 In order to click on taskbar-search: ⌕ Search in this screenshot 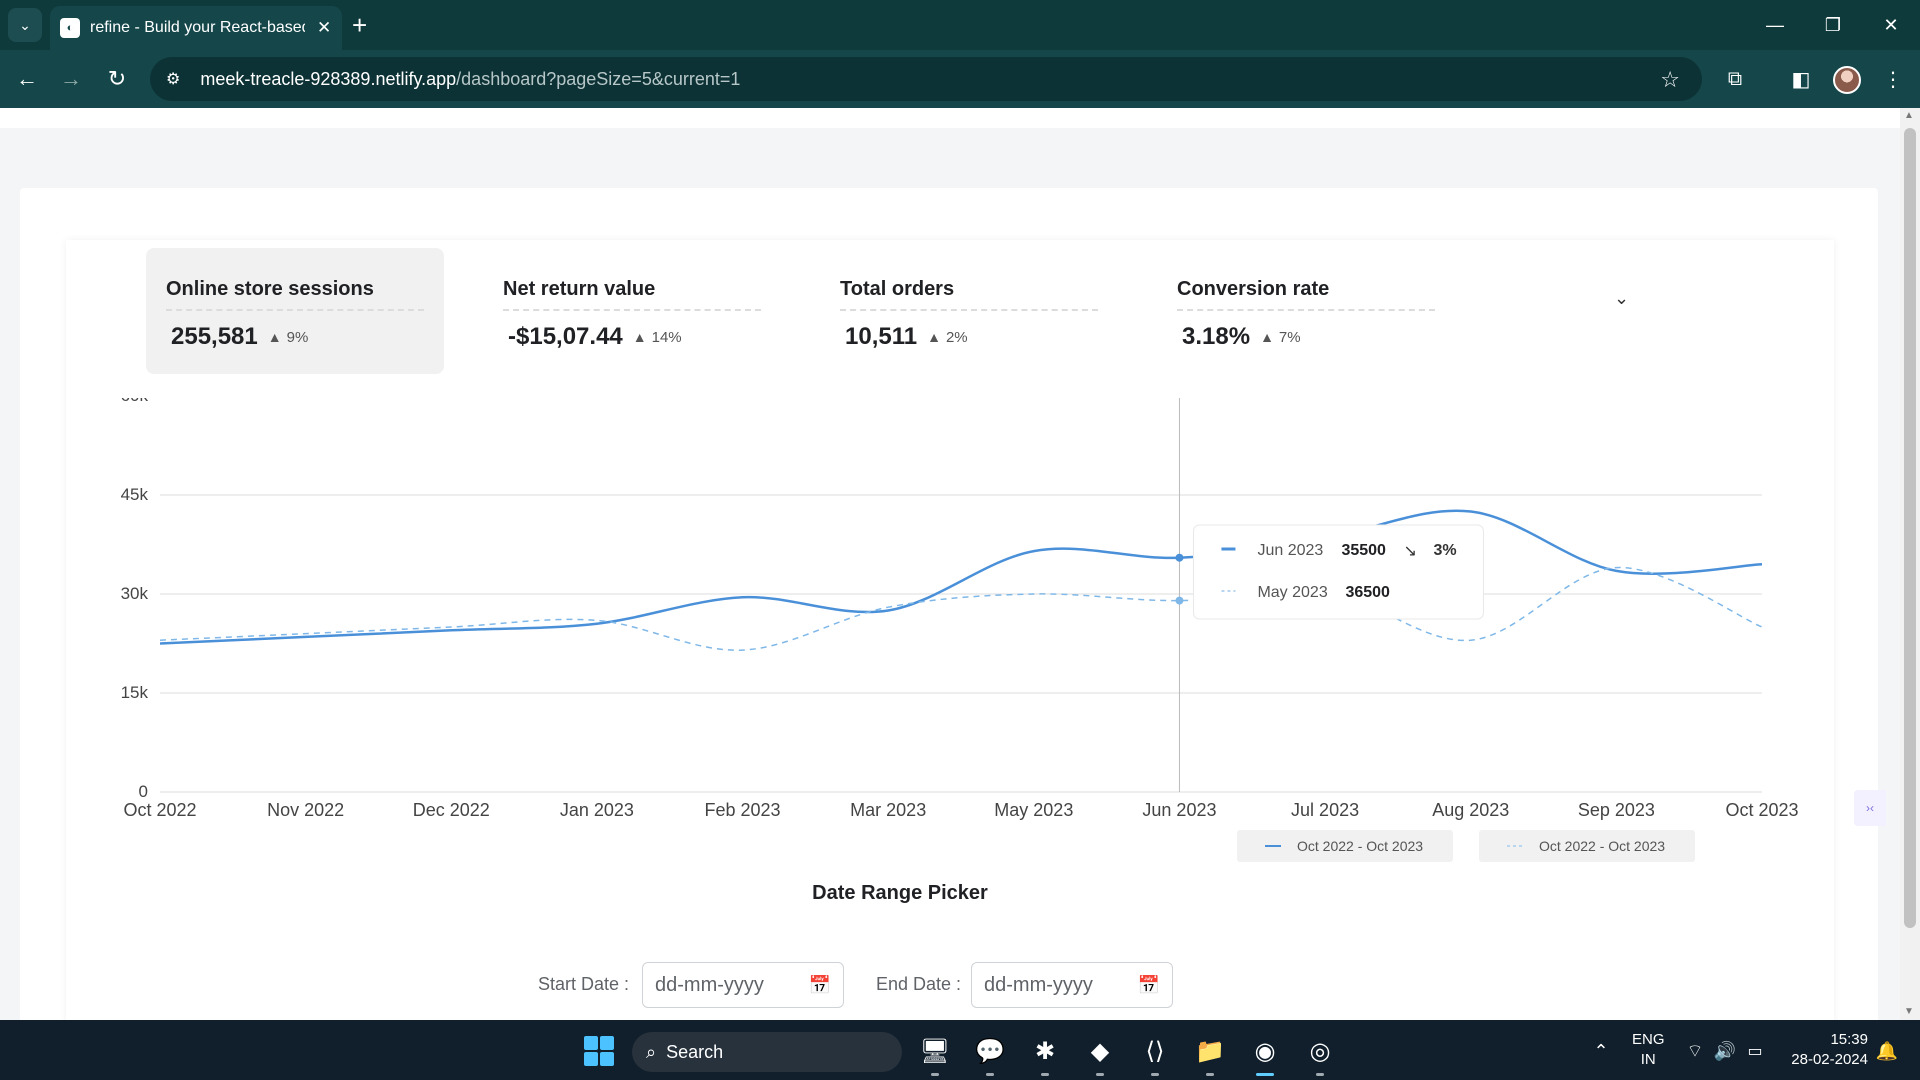, I will do `click(767, 1052)`.